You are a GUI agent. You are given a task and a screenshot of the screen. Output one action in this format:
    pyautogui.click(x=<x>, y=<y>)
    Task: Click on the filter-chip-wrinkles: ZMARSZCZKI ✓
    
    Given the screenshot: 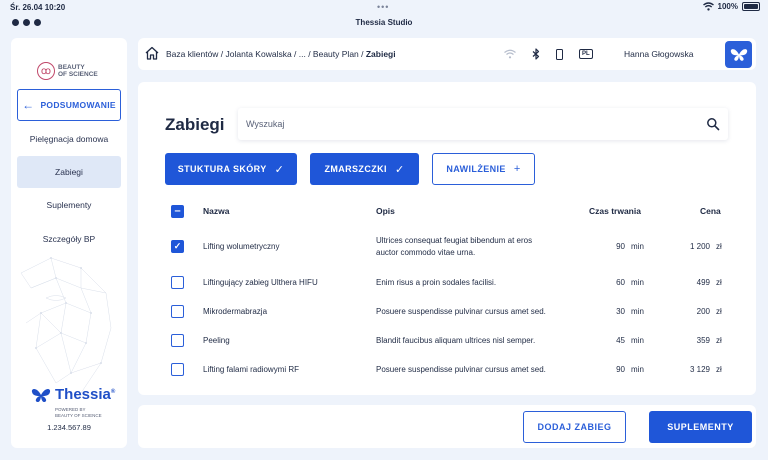 What is the action you would take?
    pyautogui.click(x=364, y=169)
    